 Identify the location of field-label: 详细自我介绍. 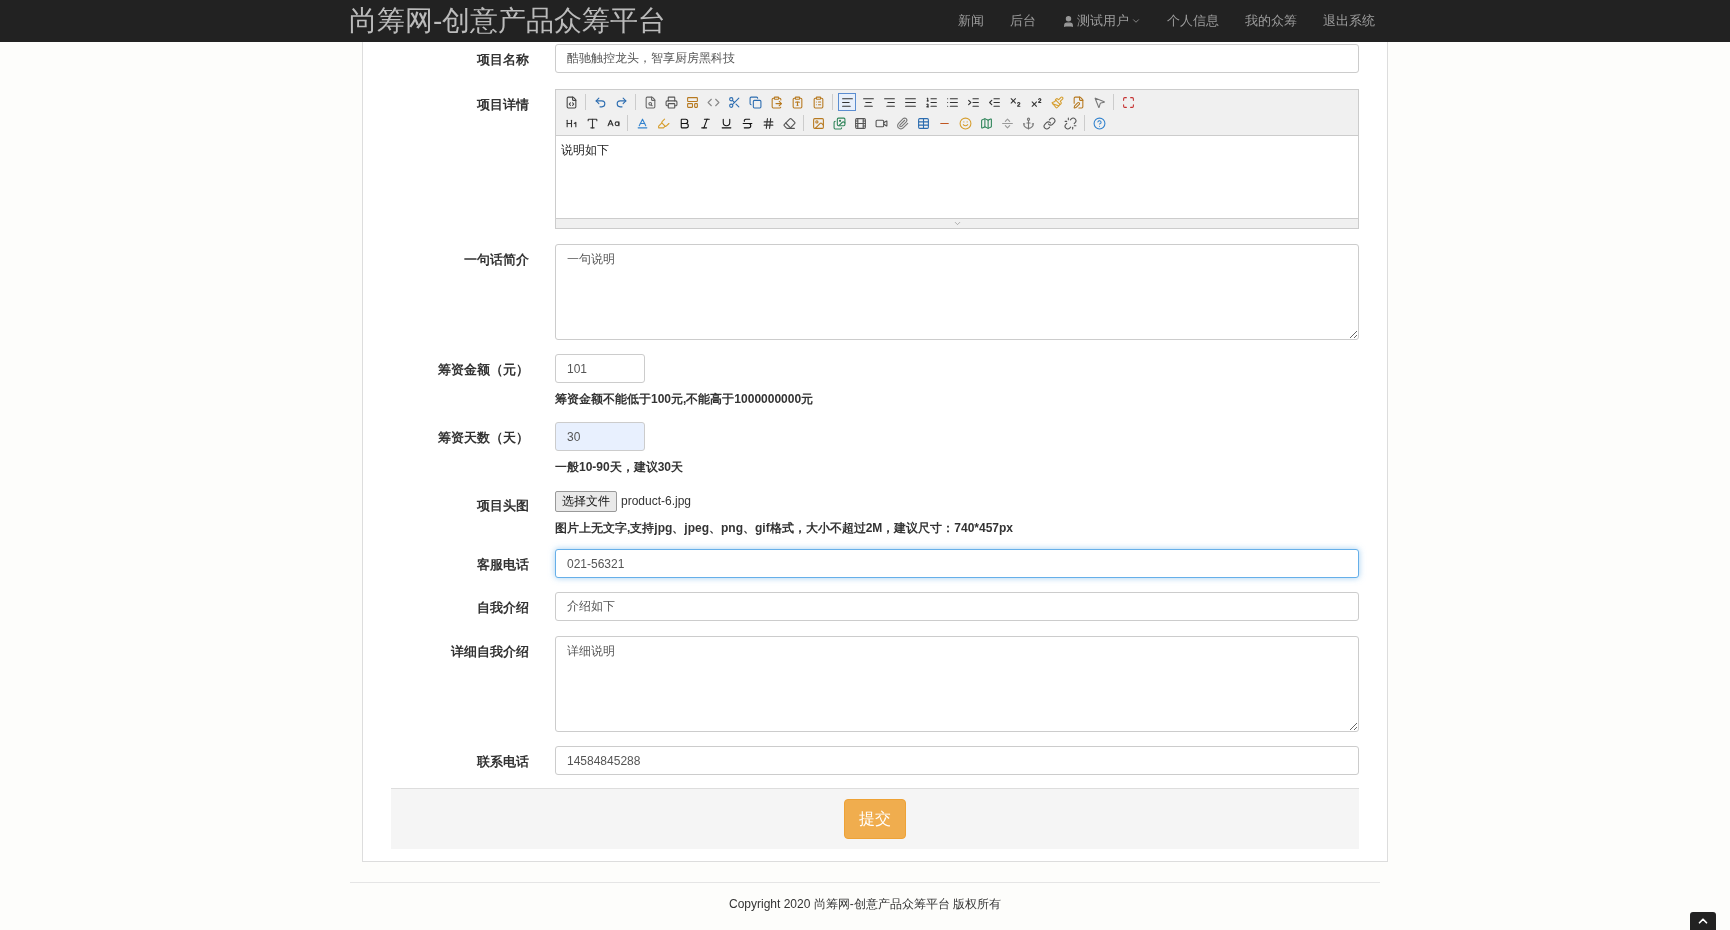
(490, 651).